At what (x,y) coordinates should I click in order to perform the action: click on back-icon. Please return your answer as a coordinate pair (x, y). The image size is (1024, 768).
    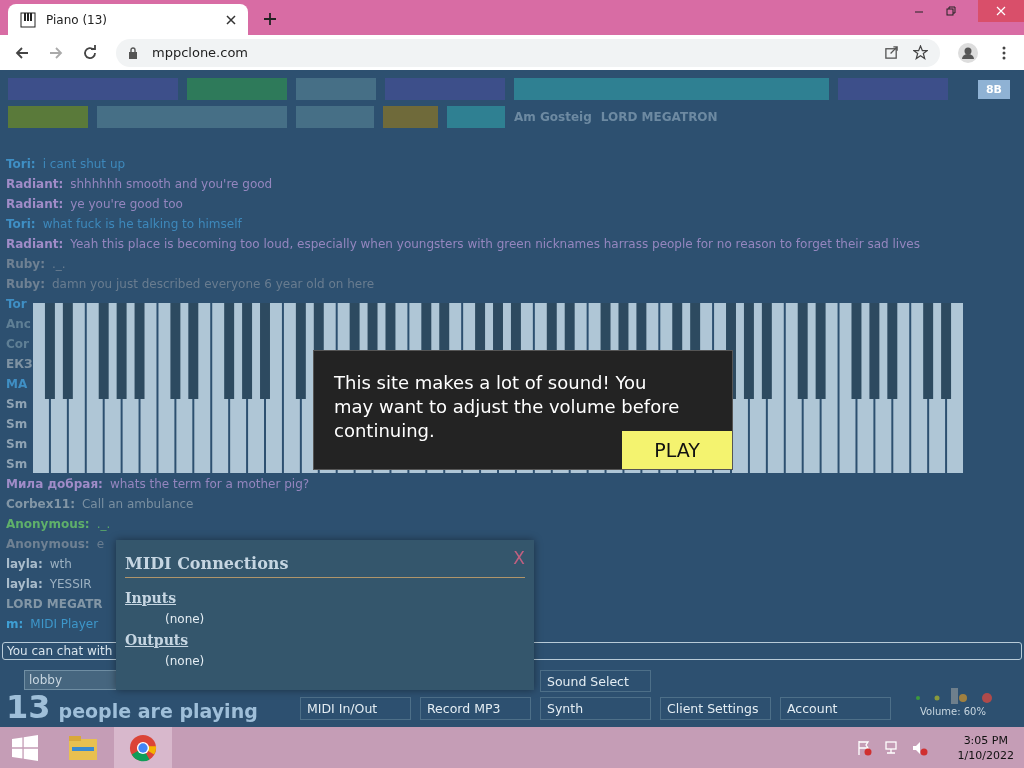
    Looking at the image, I should click on (22, 52).